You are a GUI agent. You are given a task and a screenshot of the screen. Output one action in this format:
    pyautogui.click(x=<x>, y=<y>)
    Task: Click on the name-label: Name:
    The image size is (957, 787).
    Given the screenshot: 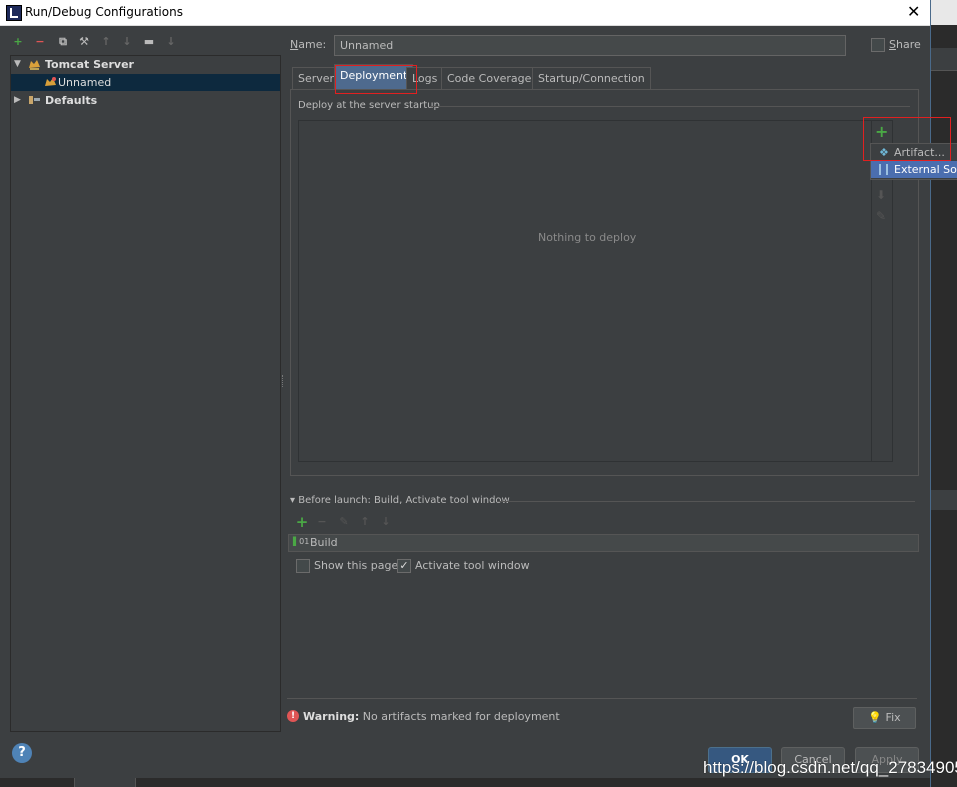 What is the action you would take?
    pyautogui.click(x=308, y=44)
    